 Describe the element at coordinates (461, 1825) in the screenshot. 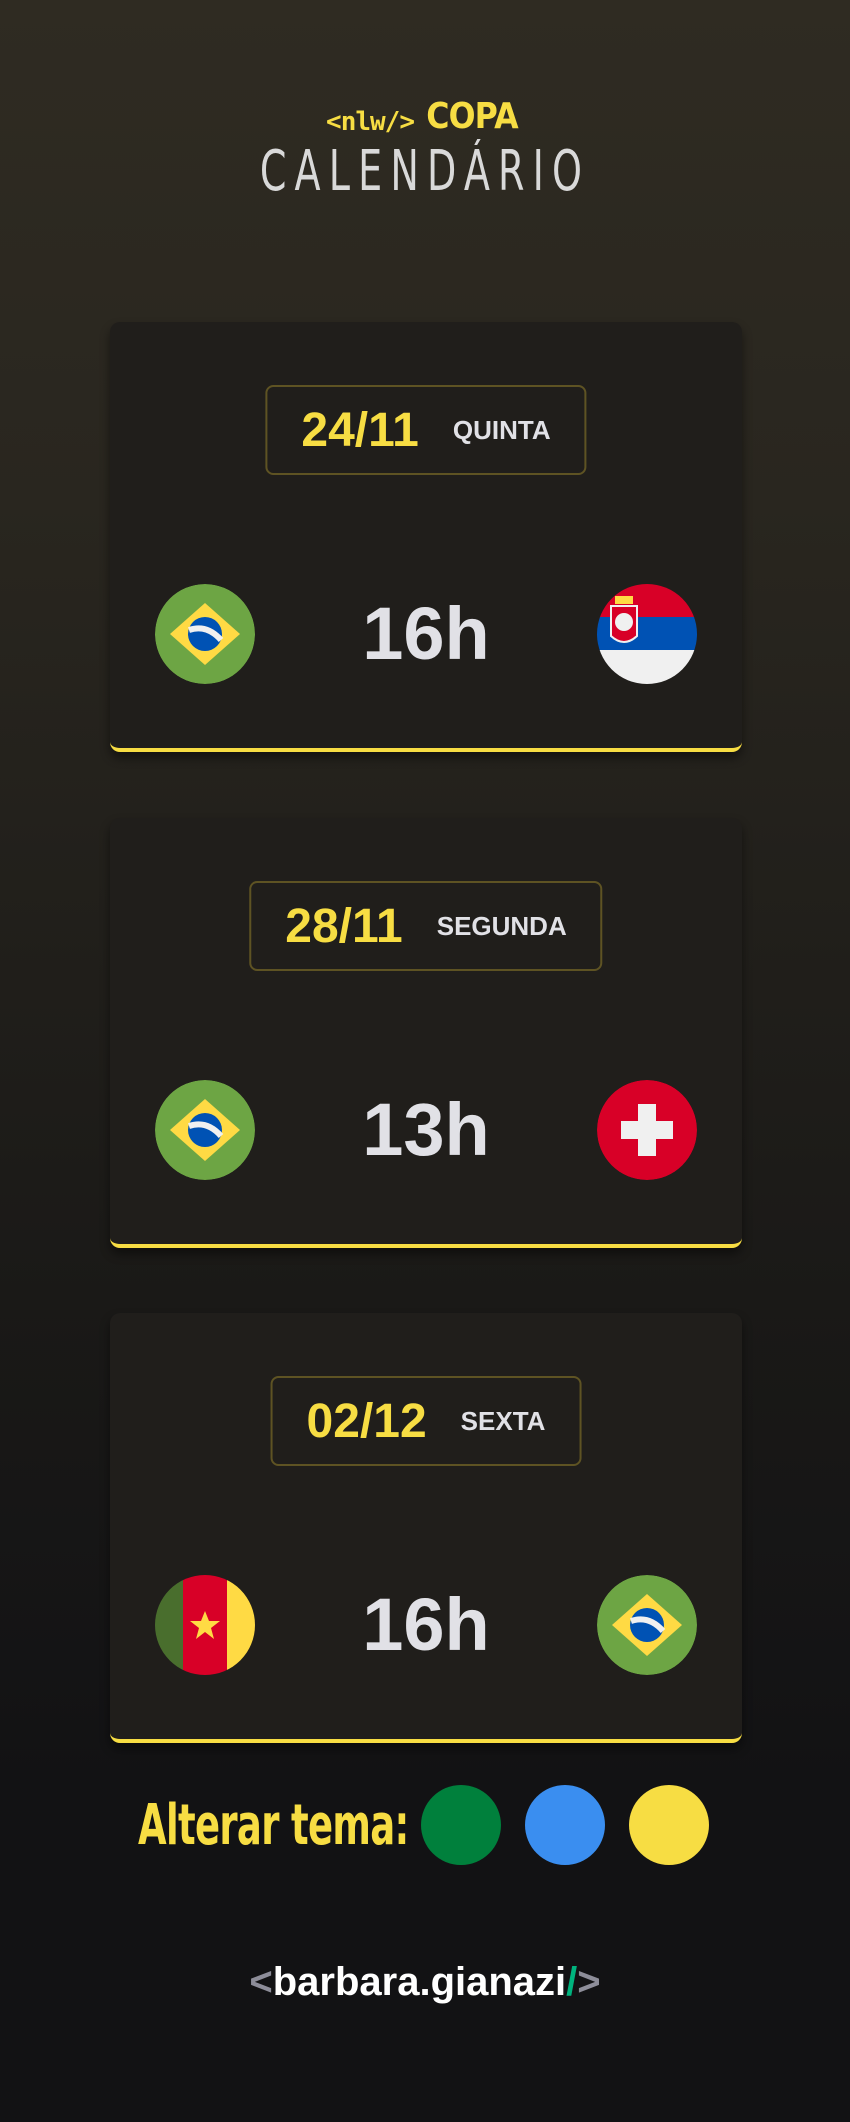

I see `theme-green-button` at that location.